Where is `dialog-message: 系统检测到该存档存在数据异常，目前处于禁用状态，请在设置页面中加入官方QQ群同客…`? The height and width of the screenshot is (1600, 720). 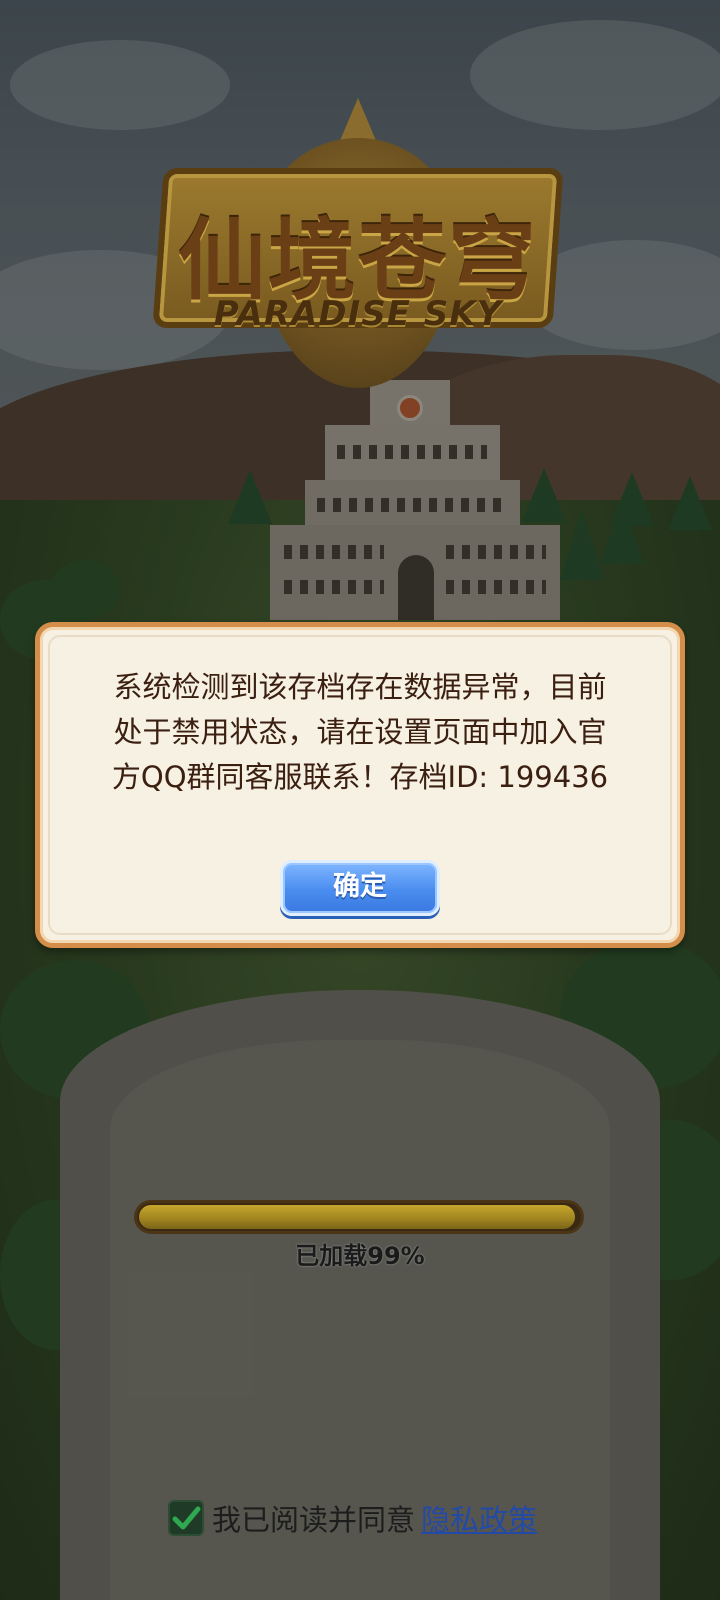 dialog-message: 系统检测到该存档存在数据异常，目前处于禁用状态，请在设置页面中加入官方QQ群同客… is located at coordinates (360, 732).